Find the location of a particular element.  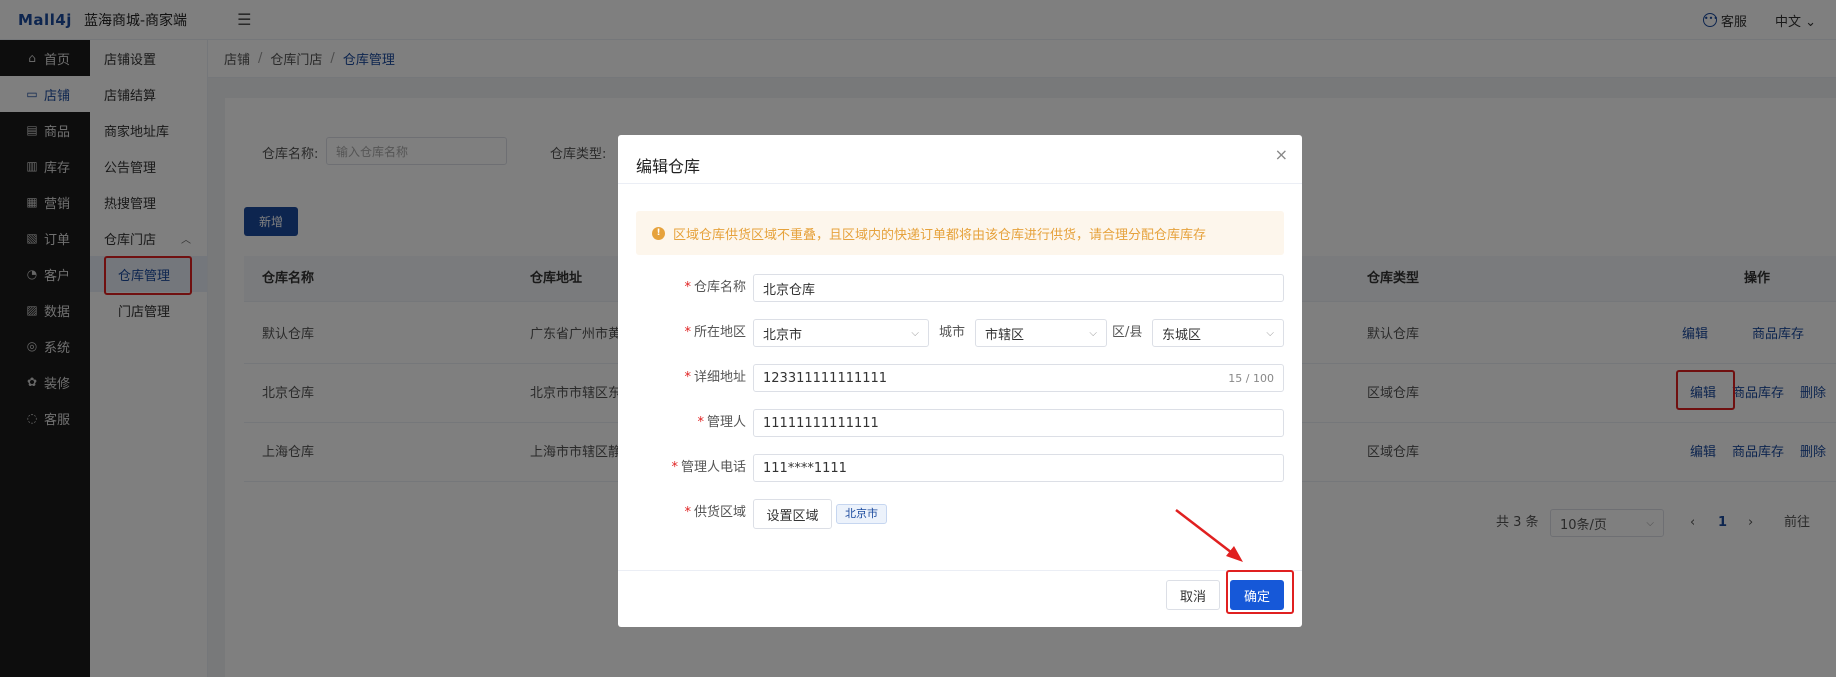

address-input: 123311111111111 15 / 100 is located at coordinates (1018, 378).